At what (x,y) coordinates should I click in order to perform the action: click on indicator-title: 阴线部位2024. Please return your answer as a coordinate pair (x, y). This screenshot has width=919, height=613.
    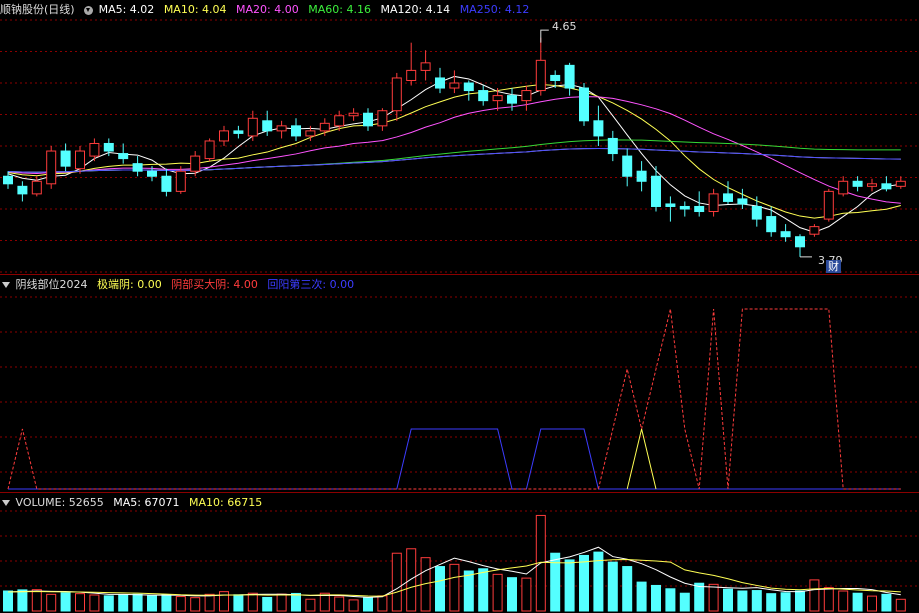
    Looking at the image, I should click on (51, 284).